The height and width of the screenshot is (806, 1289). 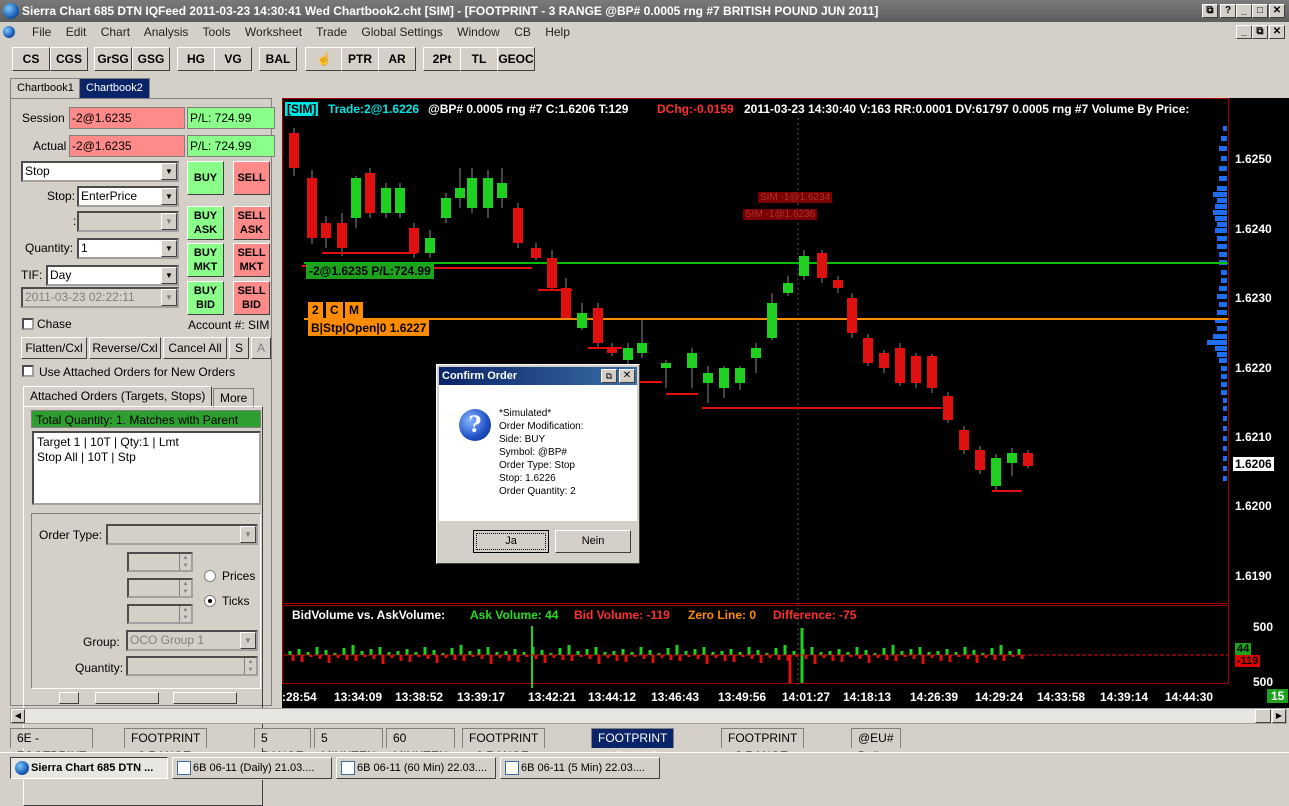 I want to click on target-order-type-select: ▼, so click(x=182, y=534).